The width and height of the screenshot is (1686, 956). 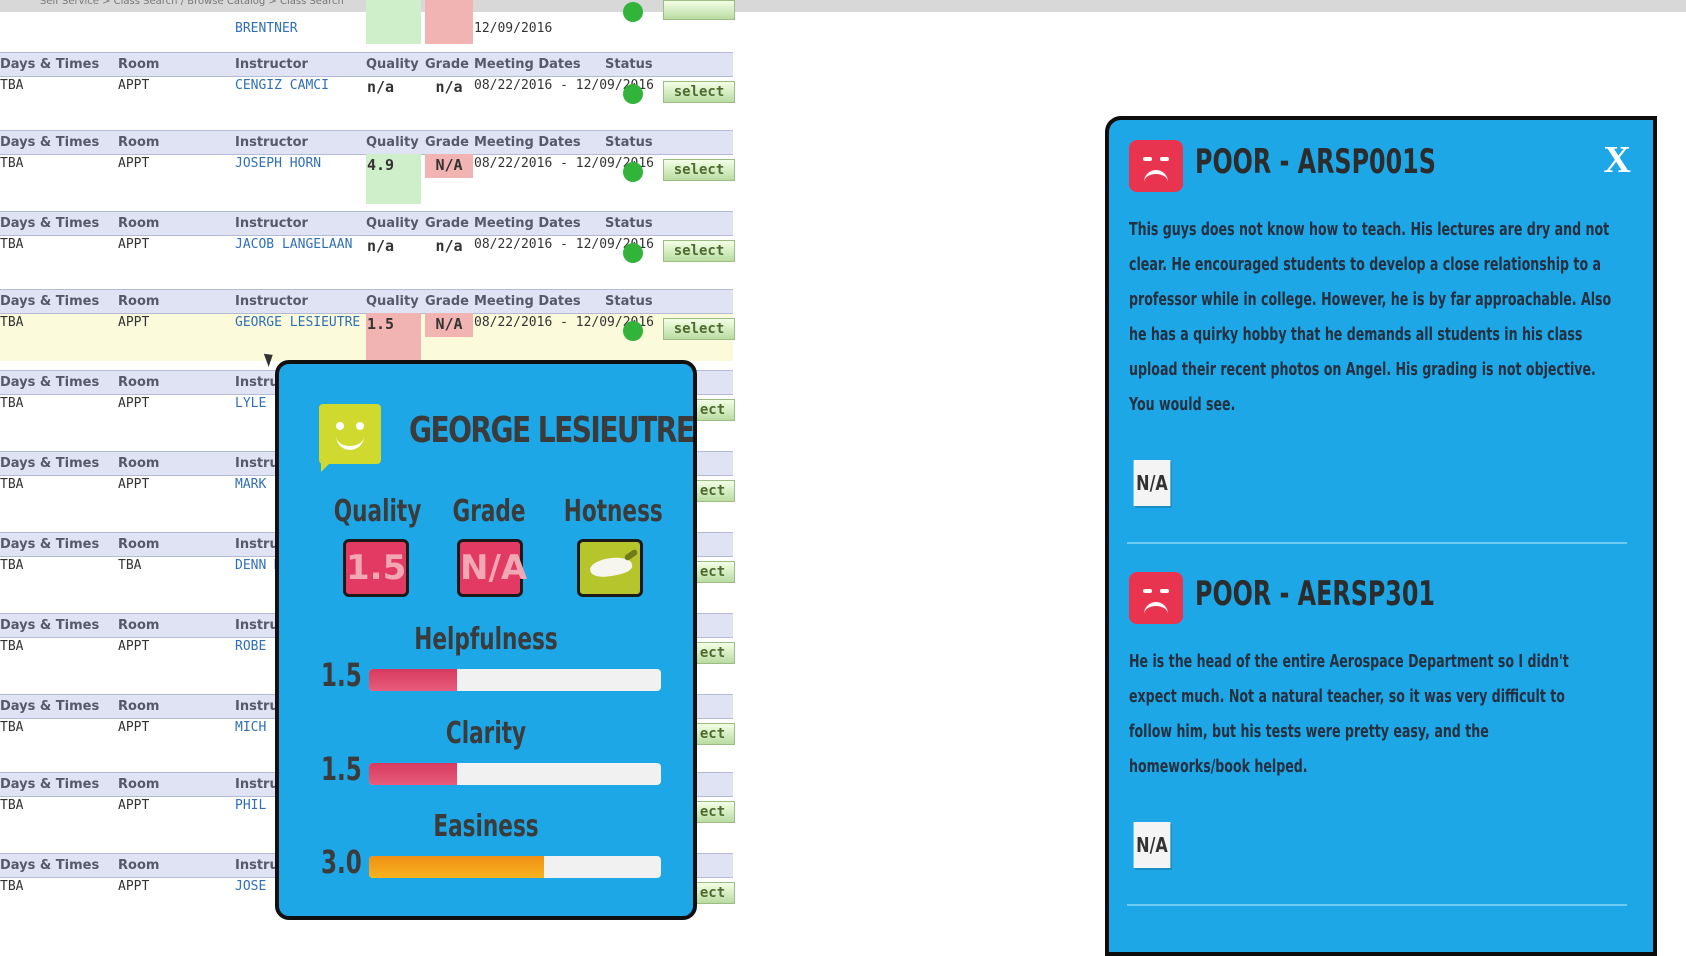 What do you see at coordinates (613, 511) in the screenshot?
I see `hotness-label: Hotness` at bounding box center [613, 511].